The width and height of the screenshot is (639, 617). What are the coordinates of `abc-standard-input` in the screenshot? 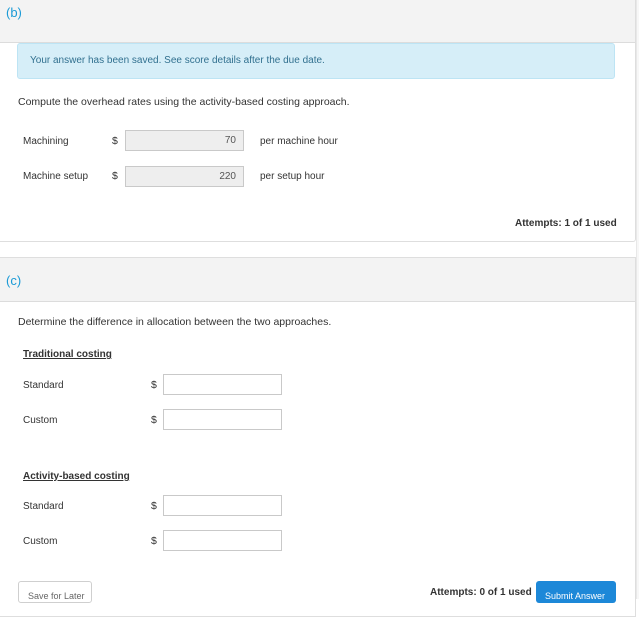 It's located at (222, 505).